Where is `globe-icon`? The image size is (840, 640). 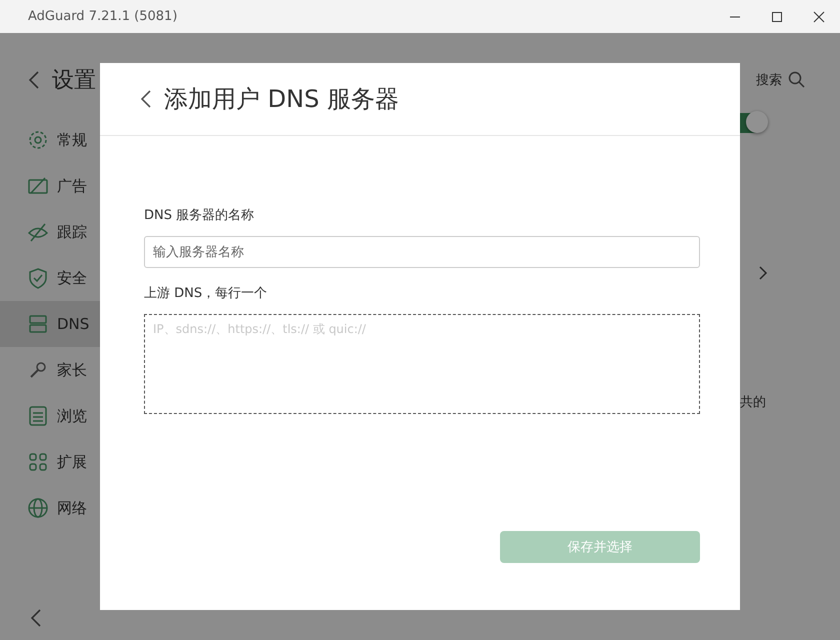
globe-icon is located at coordinates (38, 508).